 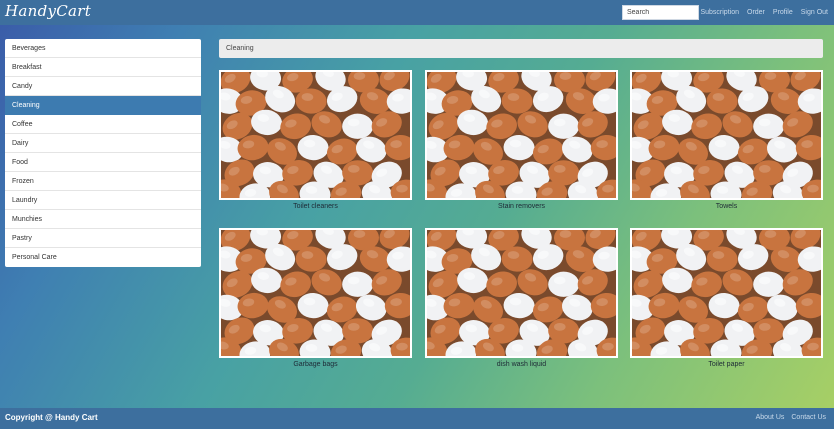 What do you see at coordinates (103, 67) in the screenshot?
I see `sidebar-item-breakfast: Breakfast` at bounding box center [103, 67].